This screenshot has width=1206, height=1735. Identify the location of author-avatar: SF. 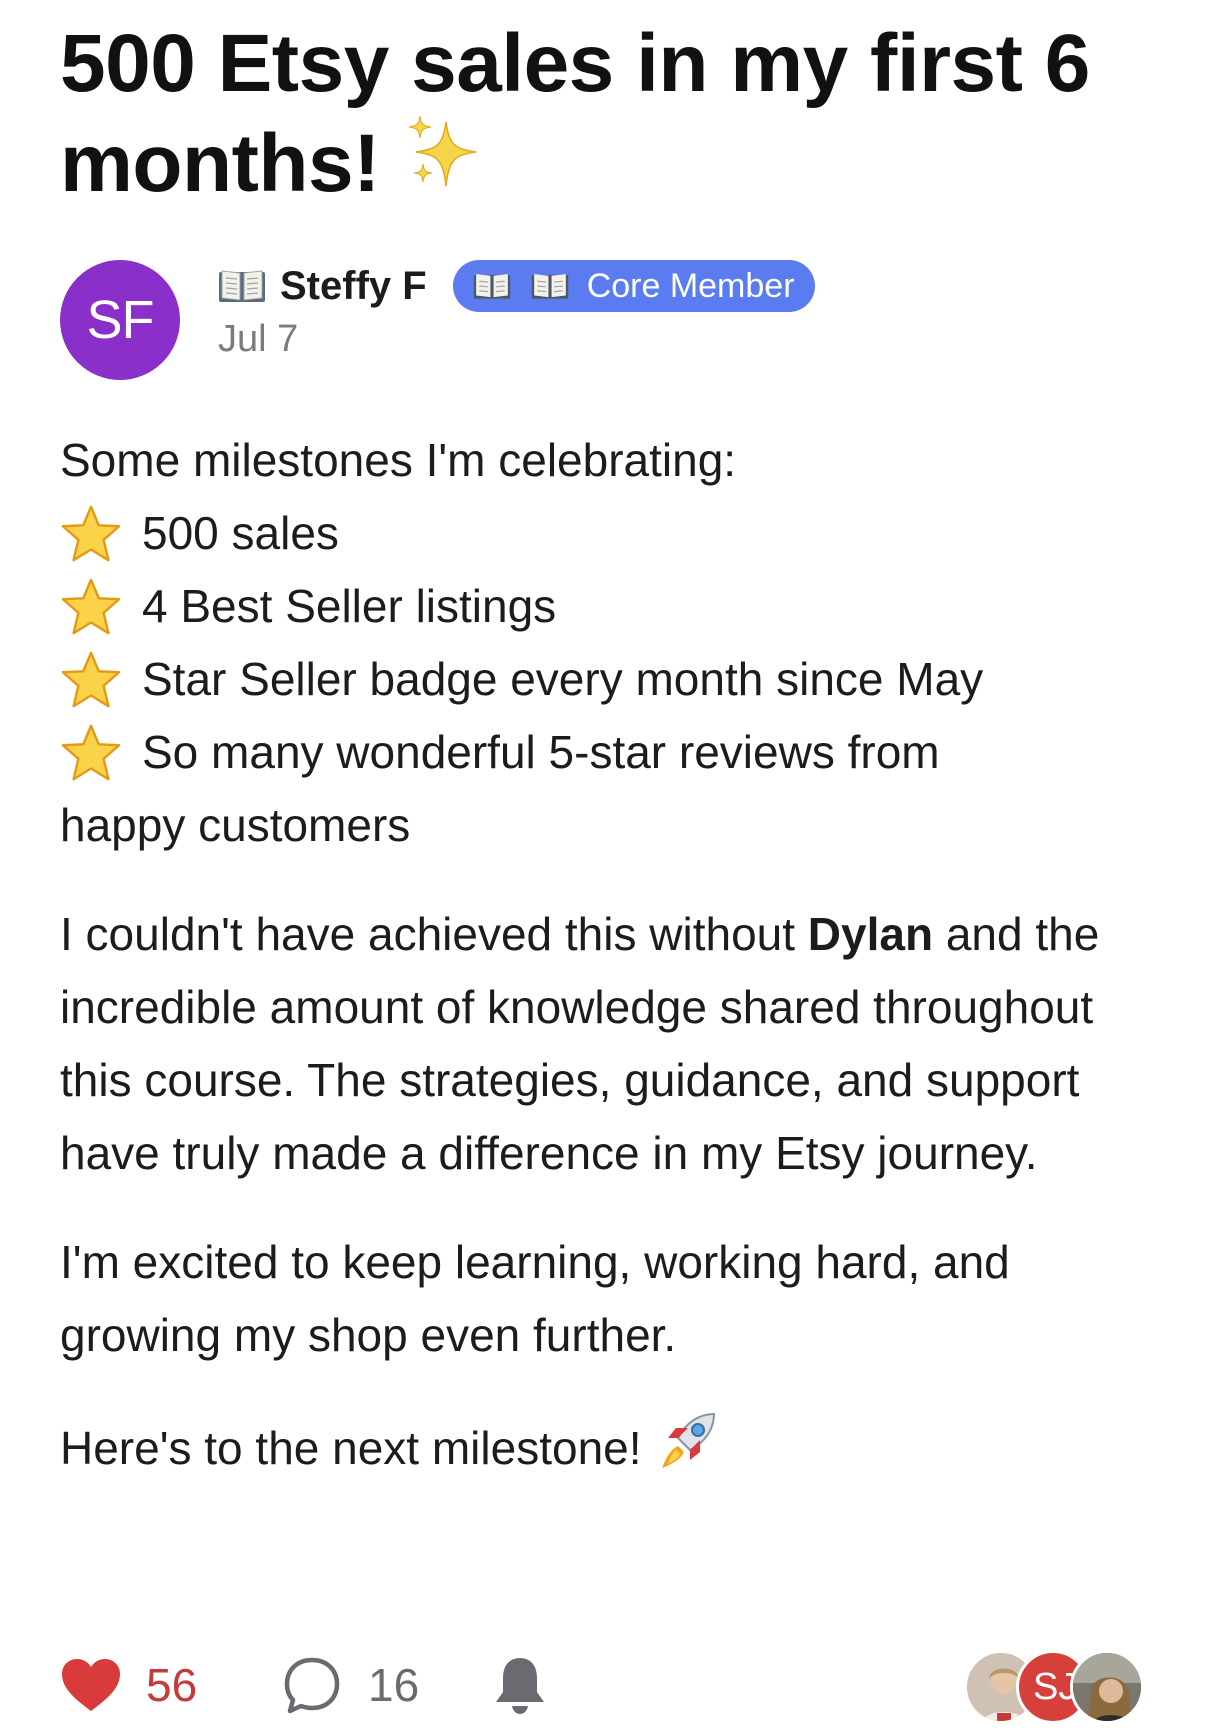
(120, 320).